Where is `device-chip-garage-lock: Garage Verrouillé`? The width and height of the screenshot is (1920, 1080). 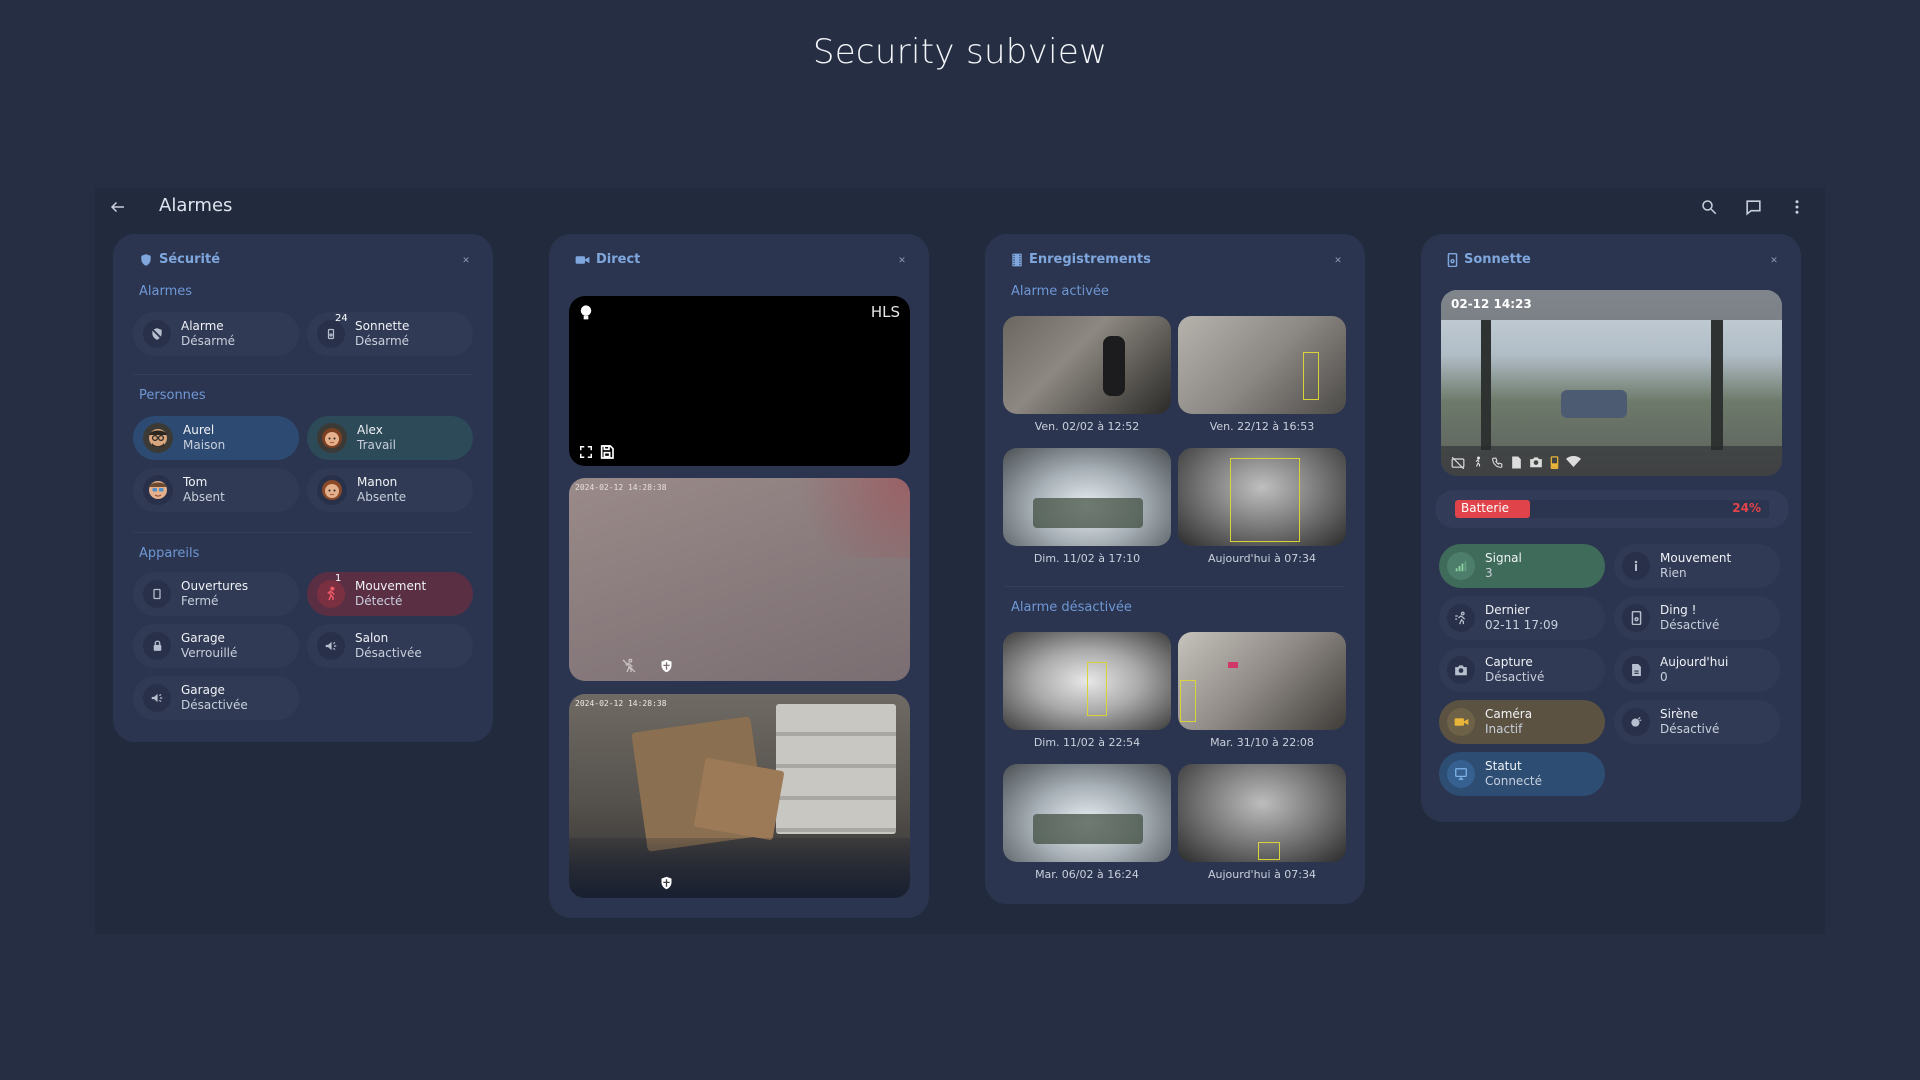 device-chip-garage-lock: Garage Verrouillé is located at coordinates (216, 646).